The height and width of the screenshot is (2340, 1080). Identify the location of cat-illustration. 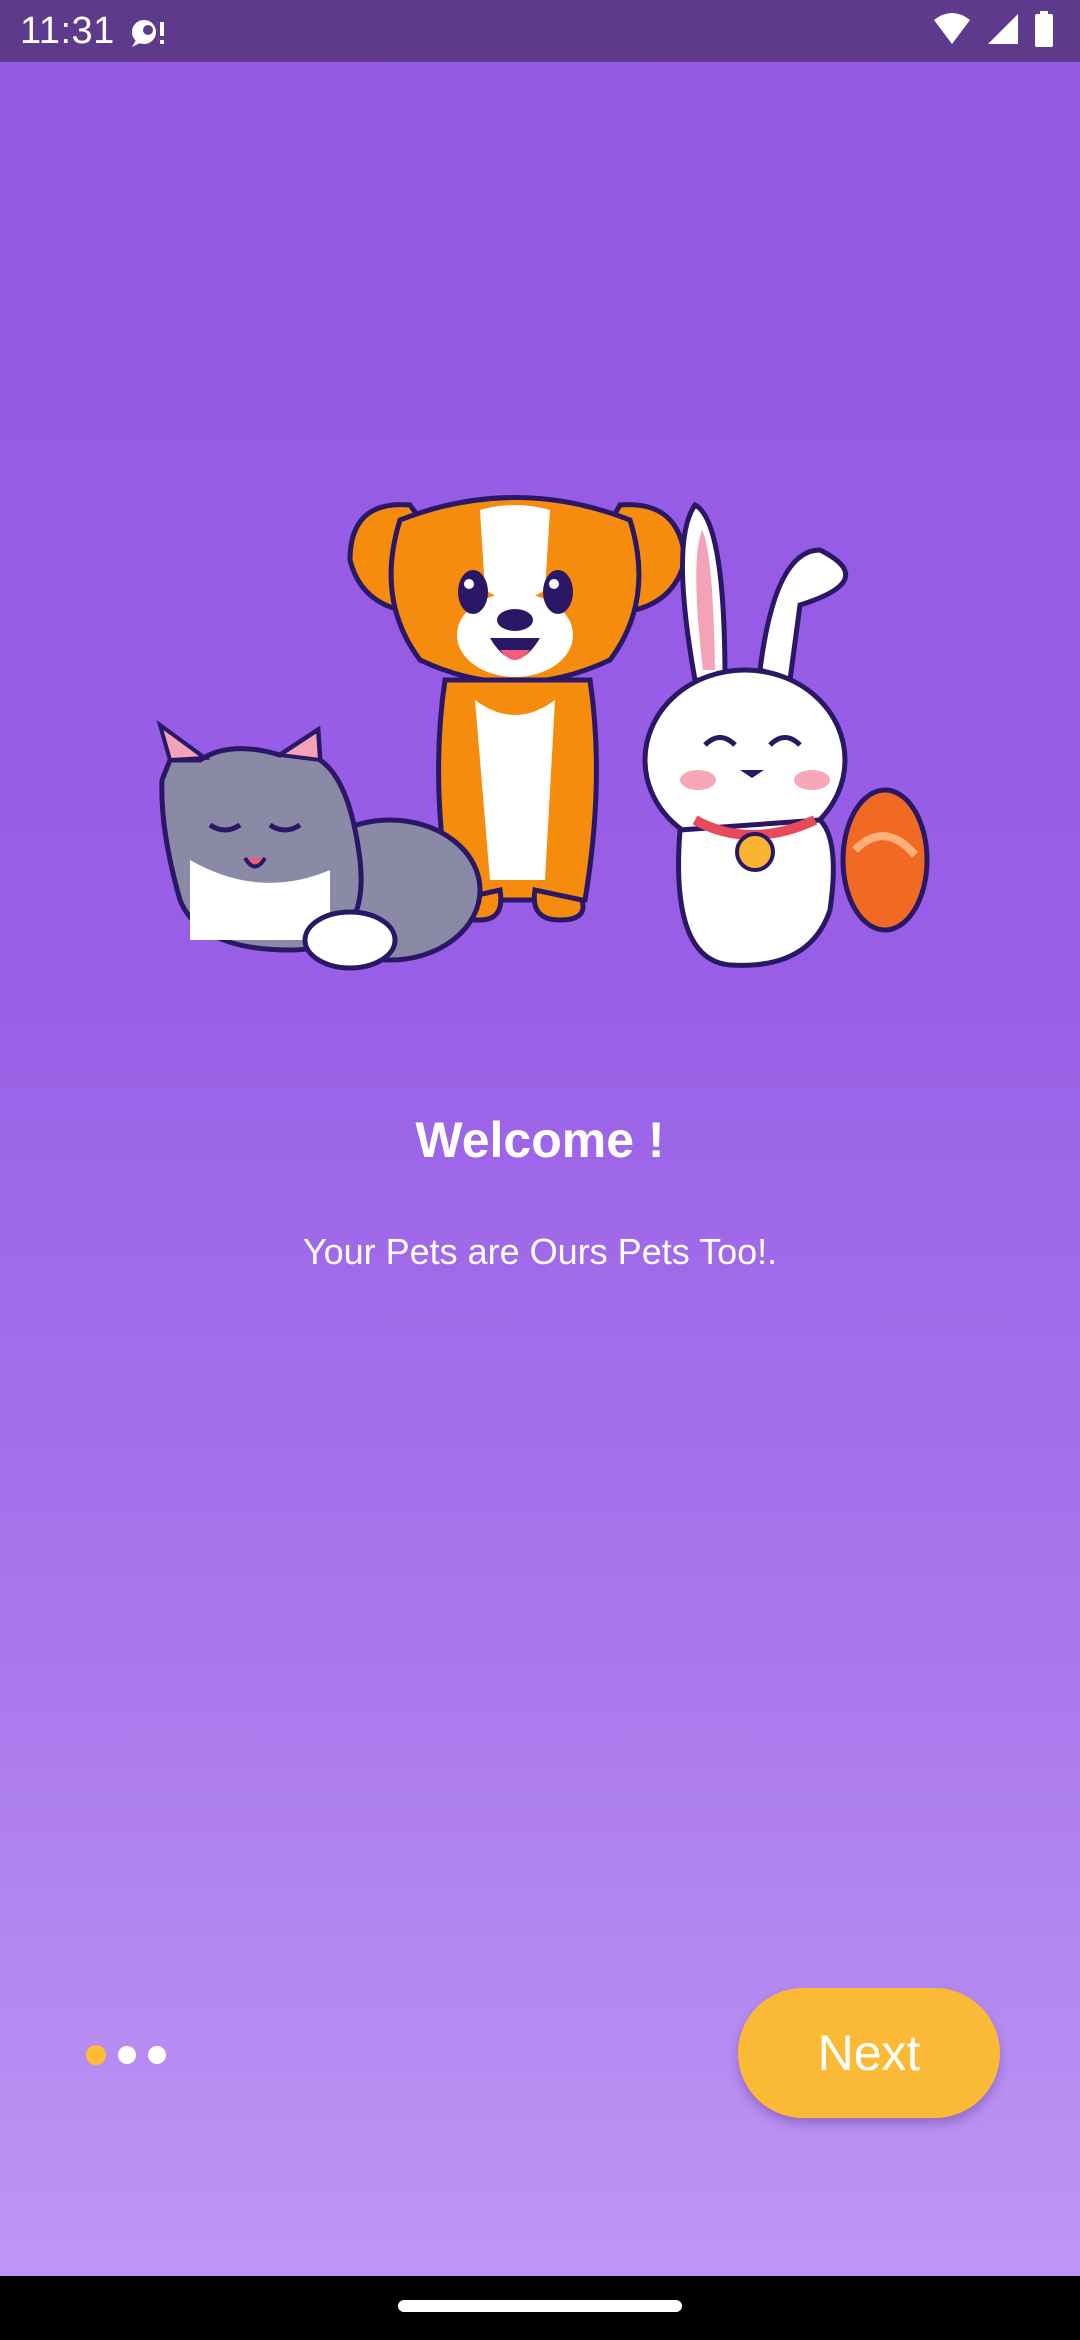
(319, 845).